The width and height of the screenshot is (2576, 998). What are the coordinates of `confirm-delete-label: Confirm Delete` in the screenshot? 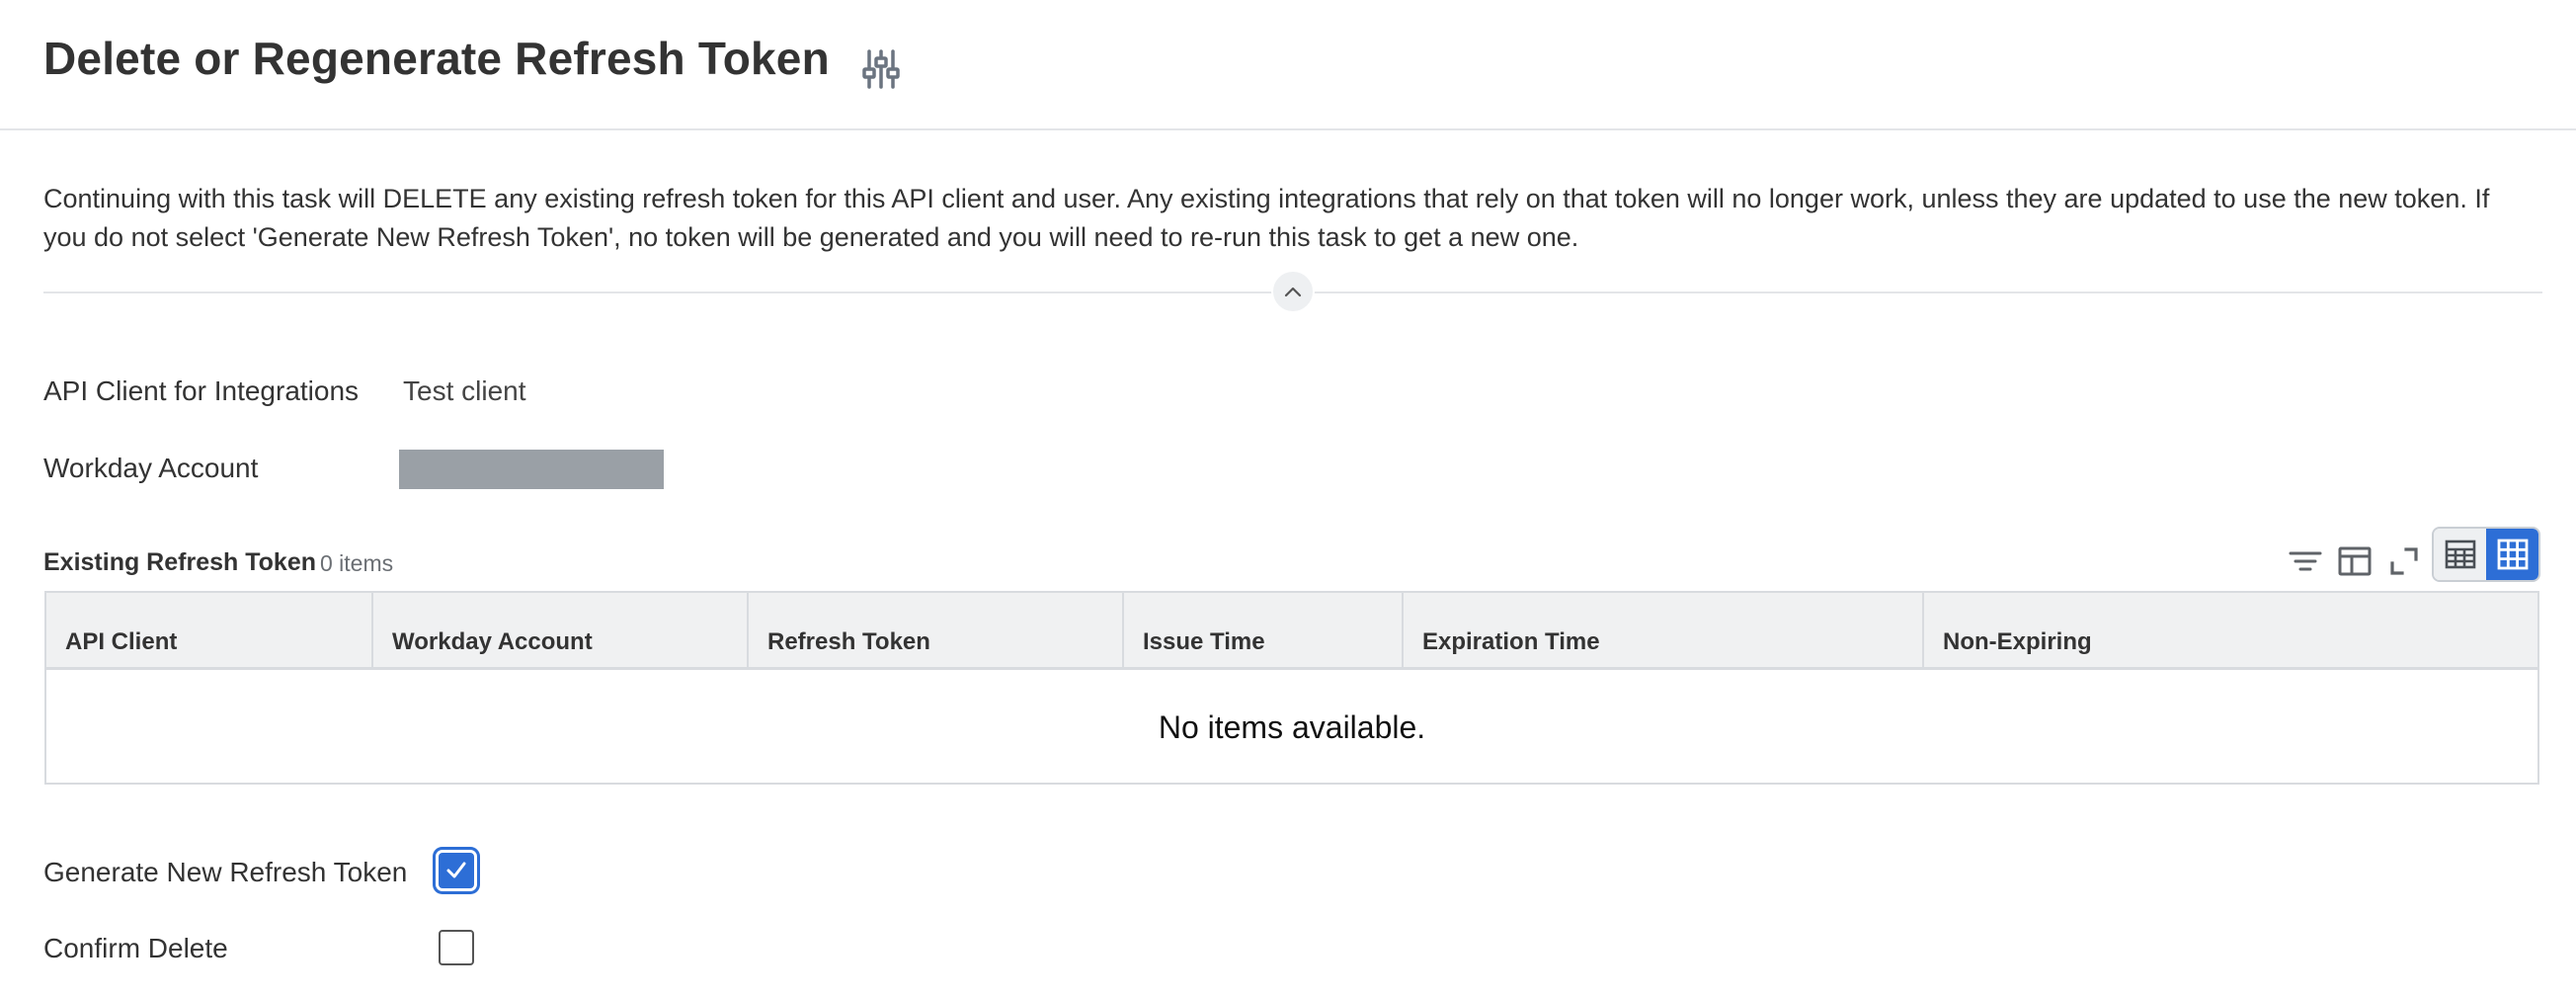 It's located at (135, 948).